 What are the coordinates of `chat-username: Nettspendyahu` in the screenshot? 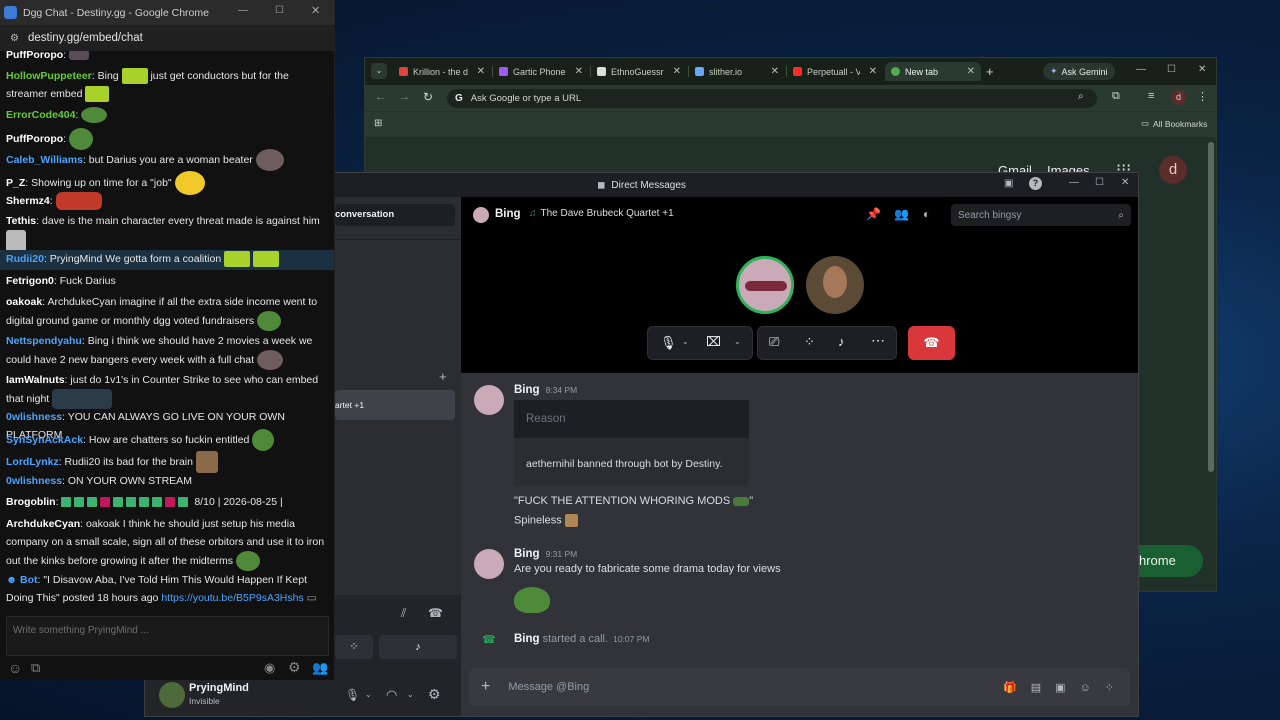 It's located at (44, 341).